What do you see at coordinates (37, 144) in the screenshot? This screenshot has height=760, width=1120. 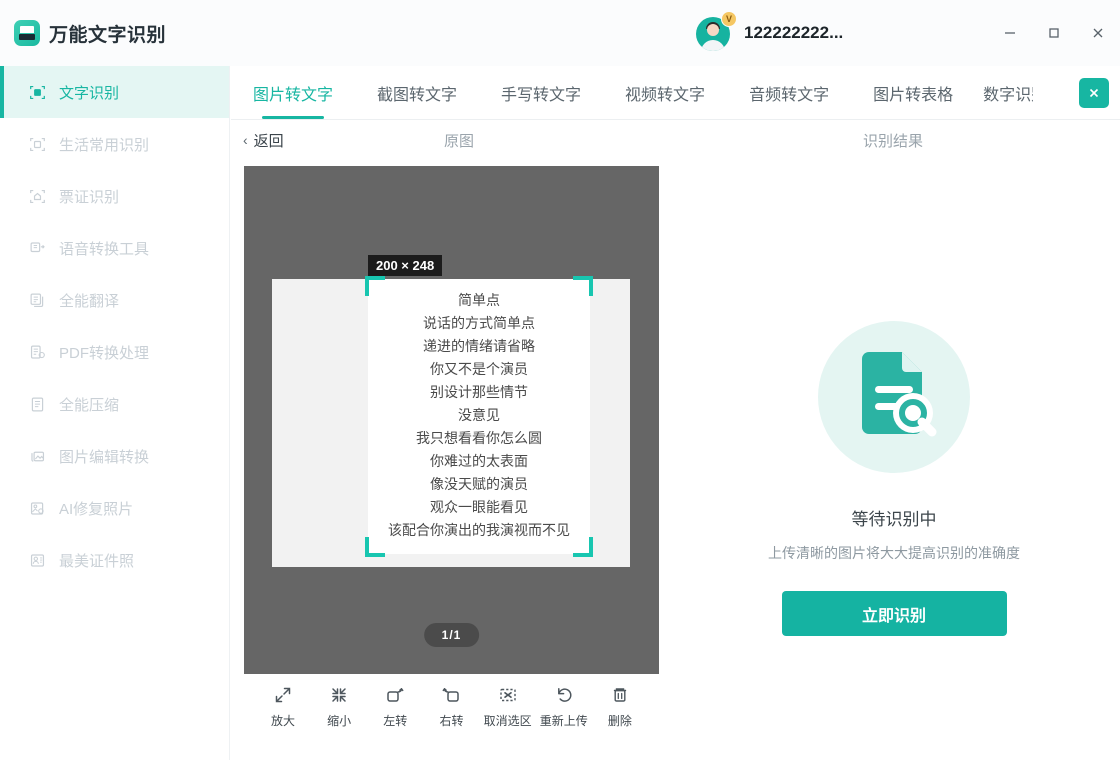 I see `daily-recognition-icon` at bounding box center [37, 144].